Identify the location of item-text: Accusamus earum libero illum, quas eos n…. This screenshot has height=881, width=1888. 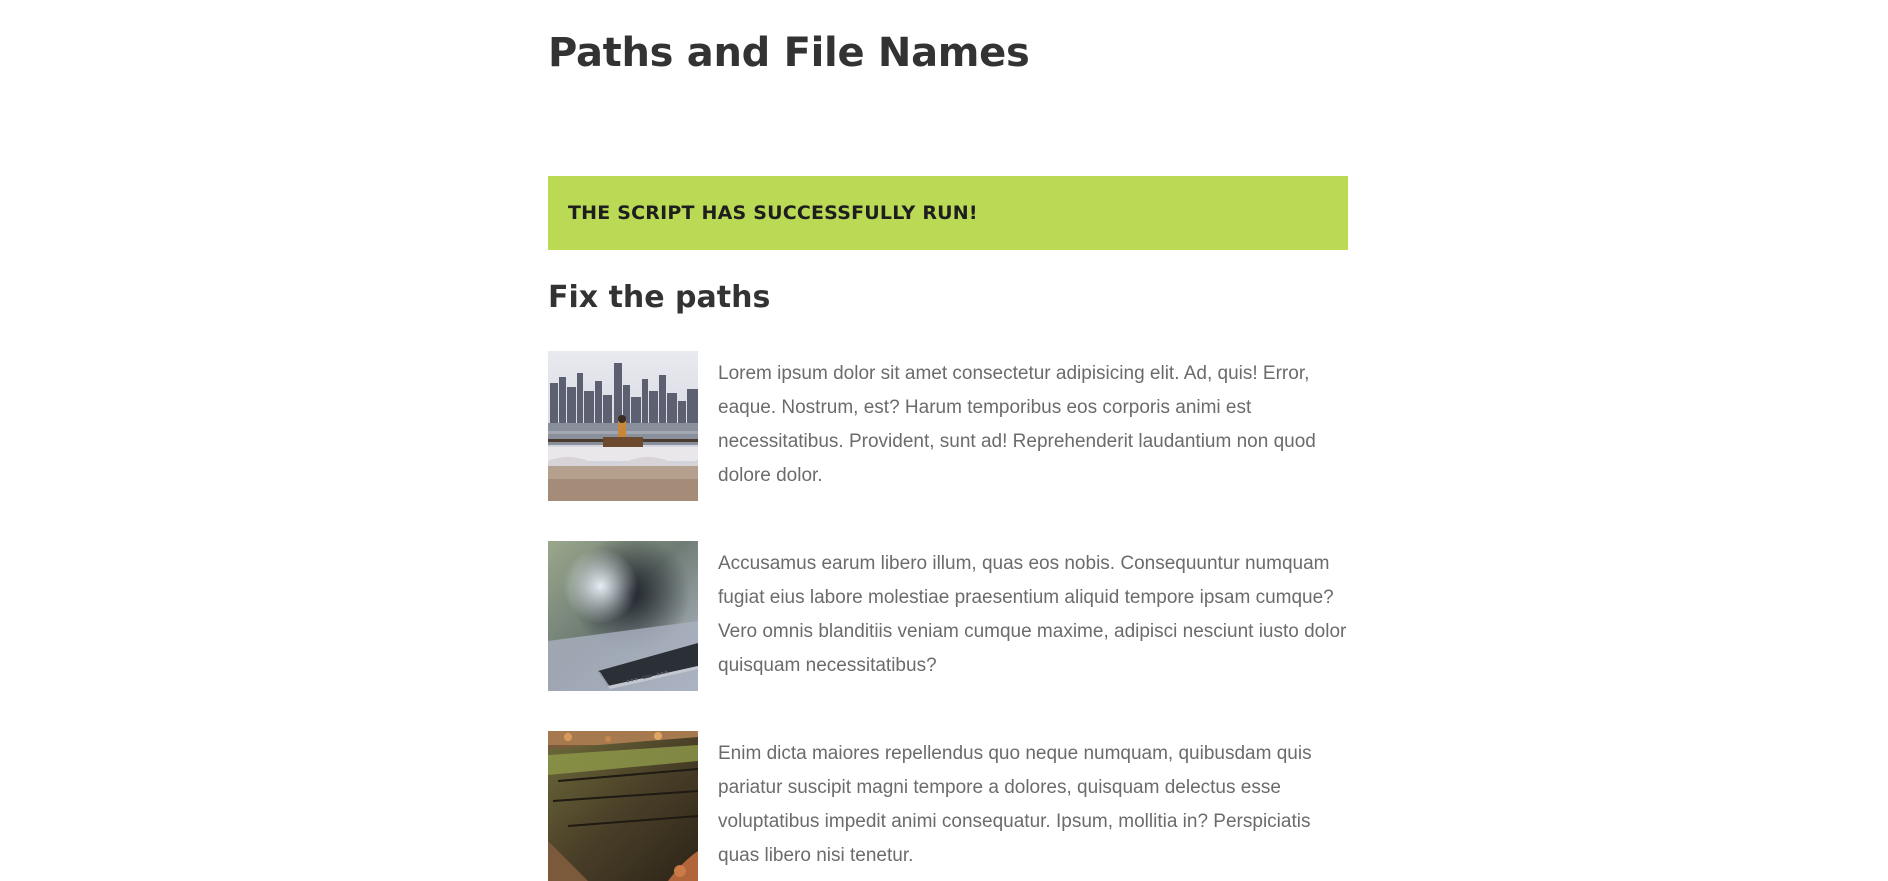
(1032, 614).